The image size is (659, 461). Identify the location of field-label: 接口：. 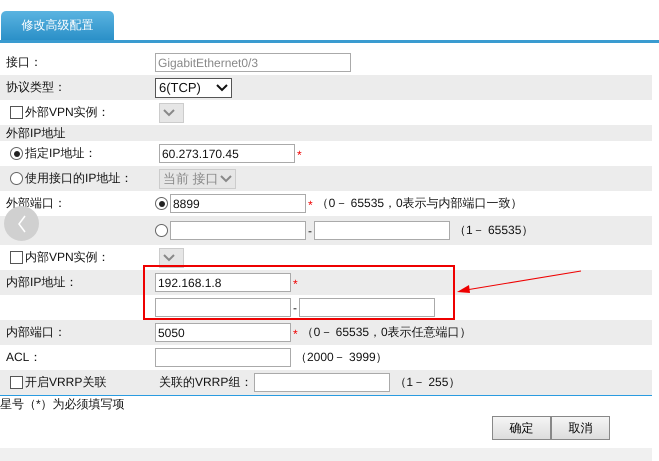
(24, 62).